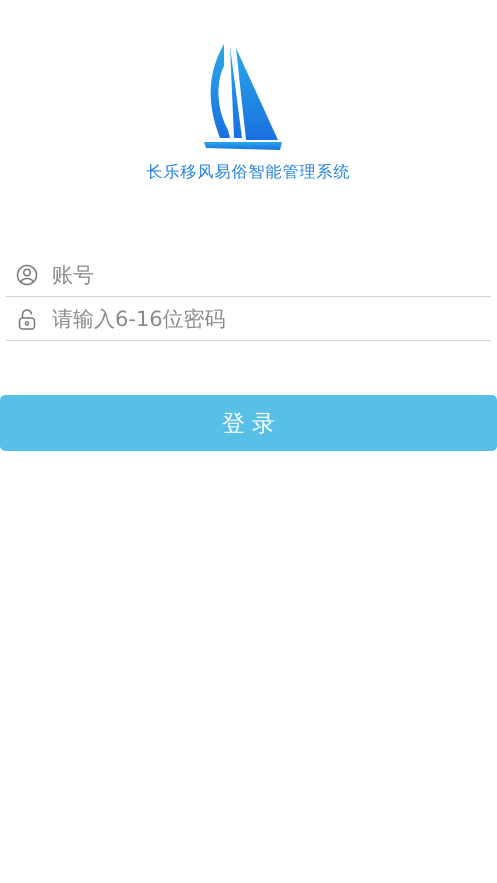 Image resolution: width=497 pixels, height=883 pixels. I want to click on input-field: 账号, so click(271, 274).